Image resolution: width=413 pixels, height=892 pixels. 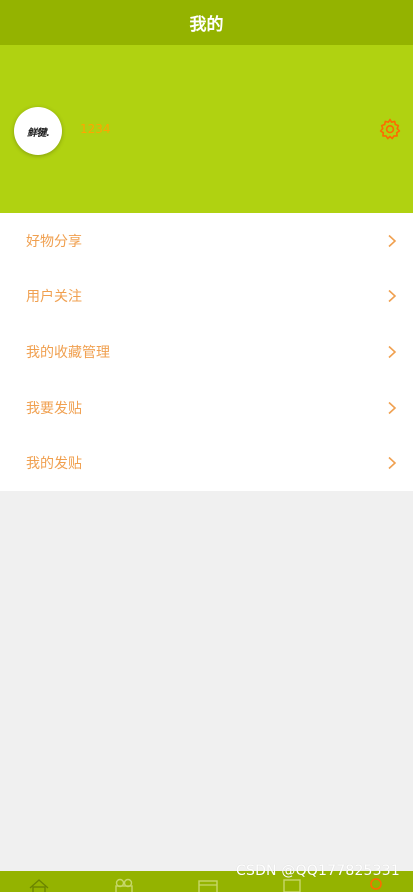 I want to click on menu-item-label: 好物分享, so click(x=54, y=241).